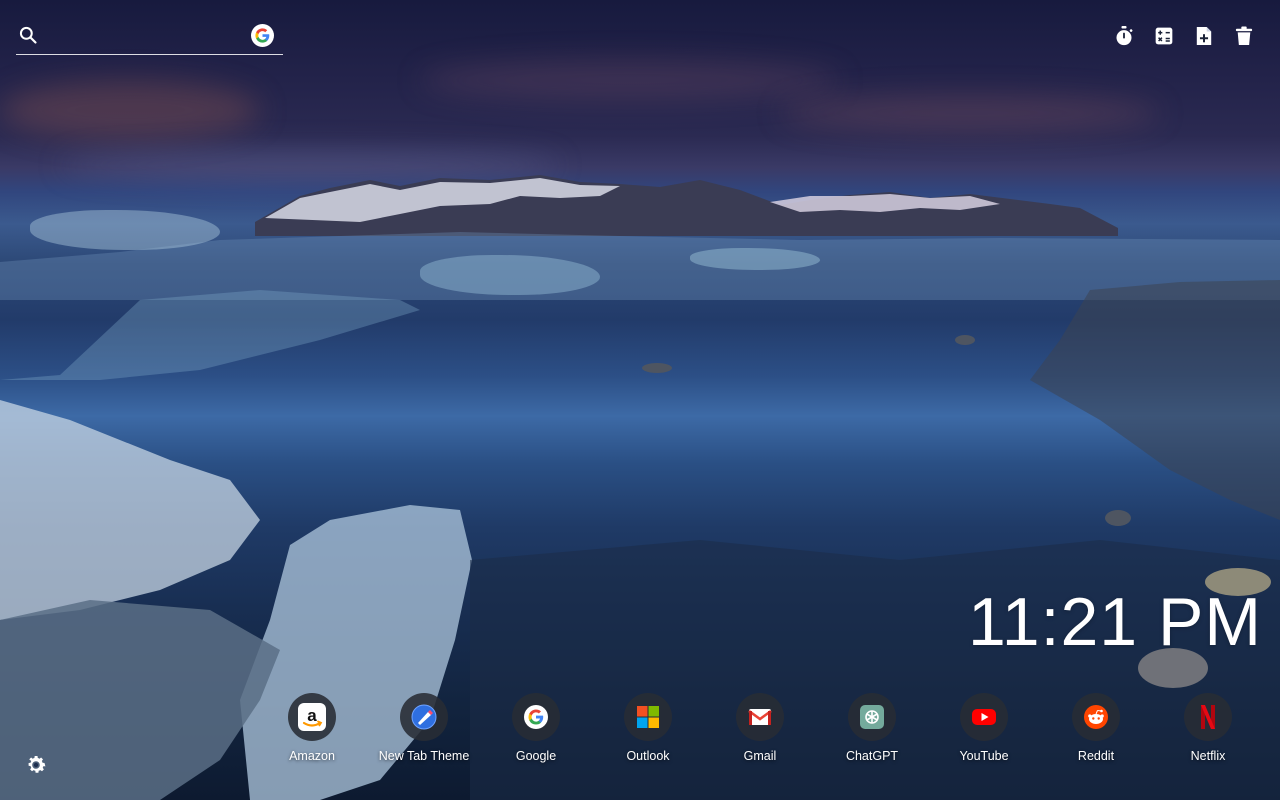 The width and height of the screenshot is (1280, 800). Describe the element at coordinates (36, 765) in the screenshot. I see `gear-icon` at that location.